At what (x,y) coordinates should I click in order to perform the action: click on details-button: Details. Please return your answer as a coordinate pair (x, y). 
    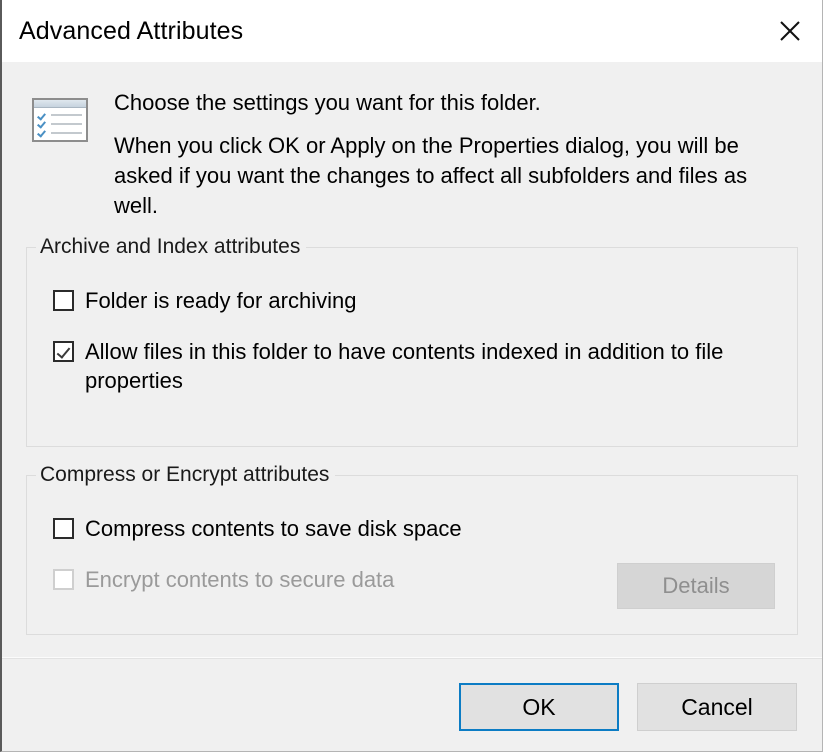
    Looking at the image, I should click on (696, 586).